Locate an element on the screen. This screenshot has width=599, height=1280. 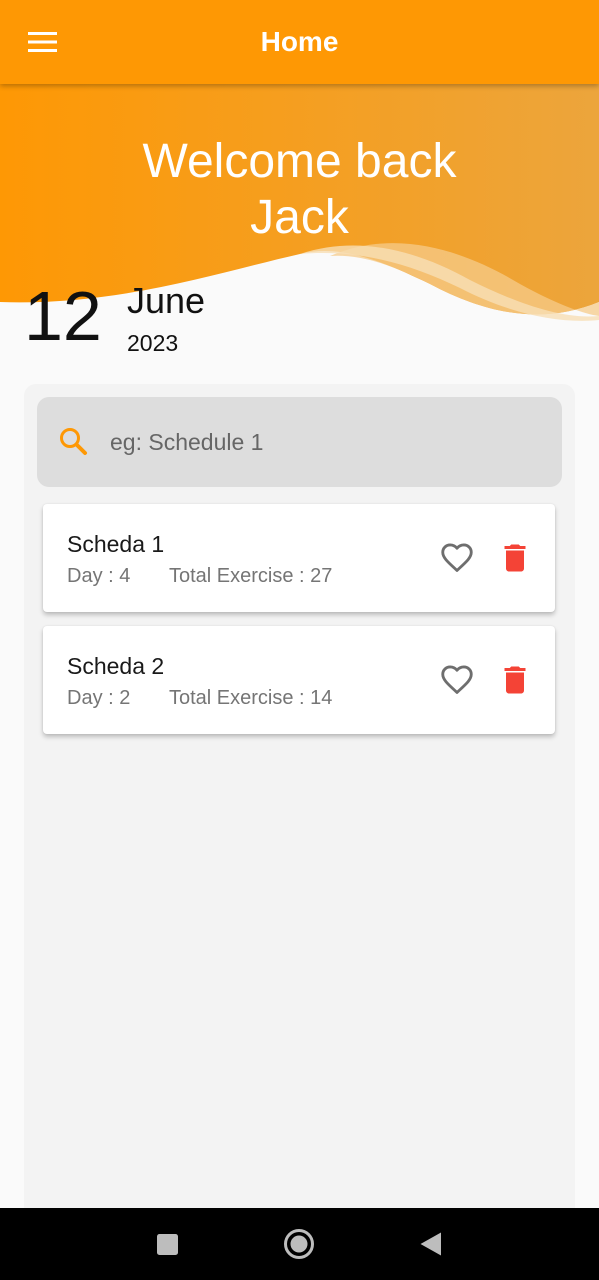
schedule-exercise-count: Total Exercise : 14 is located at coordinates (251, 698).